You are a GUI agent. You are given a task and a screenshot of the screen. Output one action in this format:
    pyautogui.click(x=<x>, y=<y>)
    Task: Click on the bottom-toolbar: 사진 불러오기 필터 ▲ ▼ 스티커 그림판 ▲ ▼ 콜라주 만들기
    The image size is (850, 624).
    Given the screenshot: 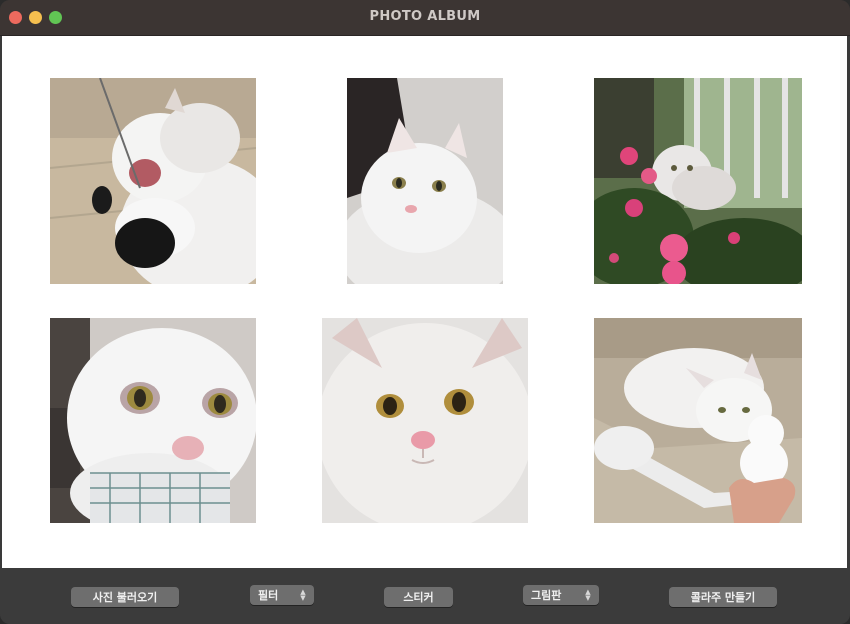 What is the action you would take?
    pyautogui.click(x=425, y=596)
    